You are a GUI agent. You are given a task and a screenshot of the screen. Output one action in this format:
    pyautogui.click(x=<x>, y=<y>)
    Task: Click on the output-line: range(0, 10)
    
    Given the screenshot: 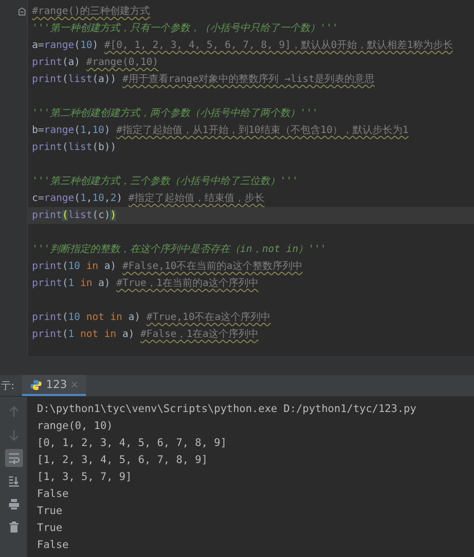 What is the action you would take?
    pyautogui.click(x=75, y=426)
    